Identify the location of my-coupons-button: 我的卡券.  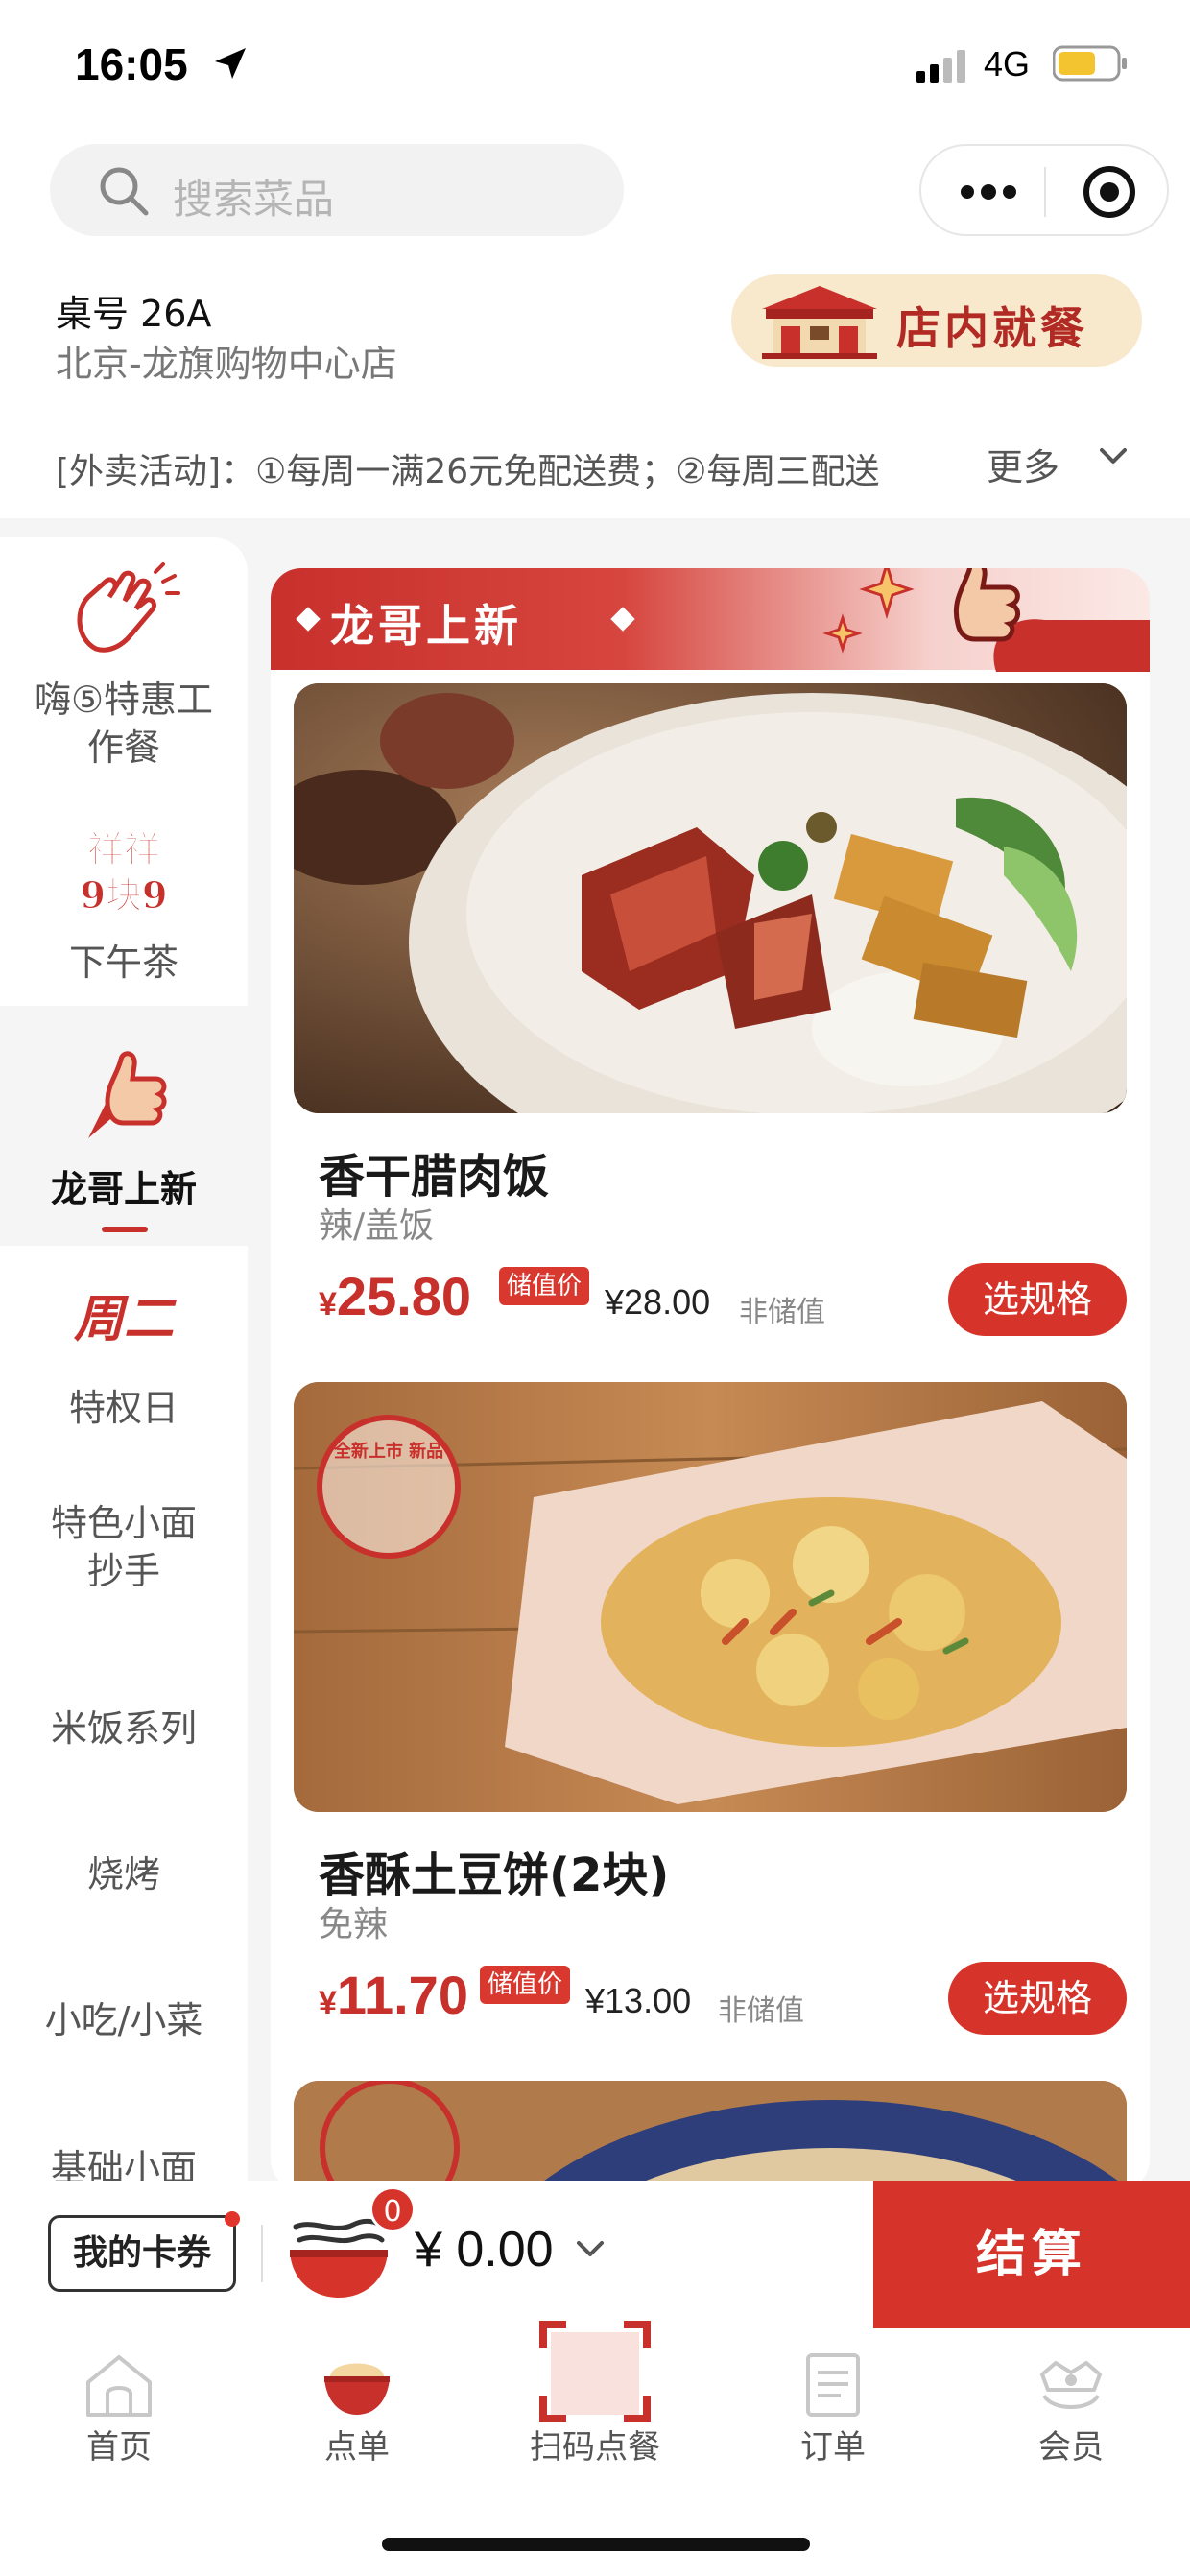
(142, 2253).